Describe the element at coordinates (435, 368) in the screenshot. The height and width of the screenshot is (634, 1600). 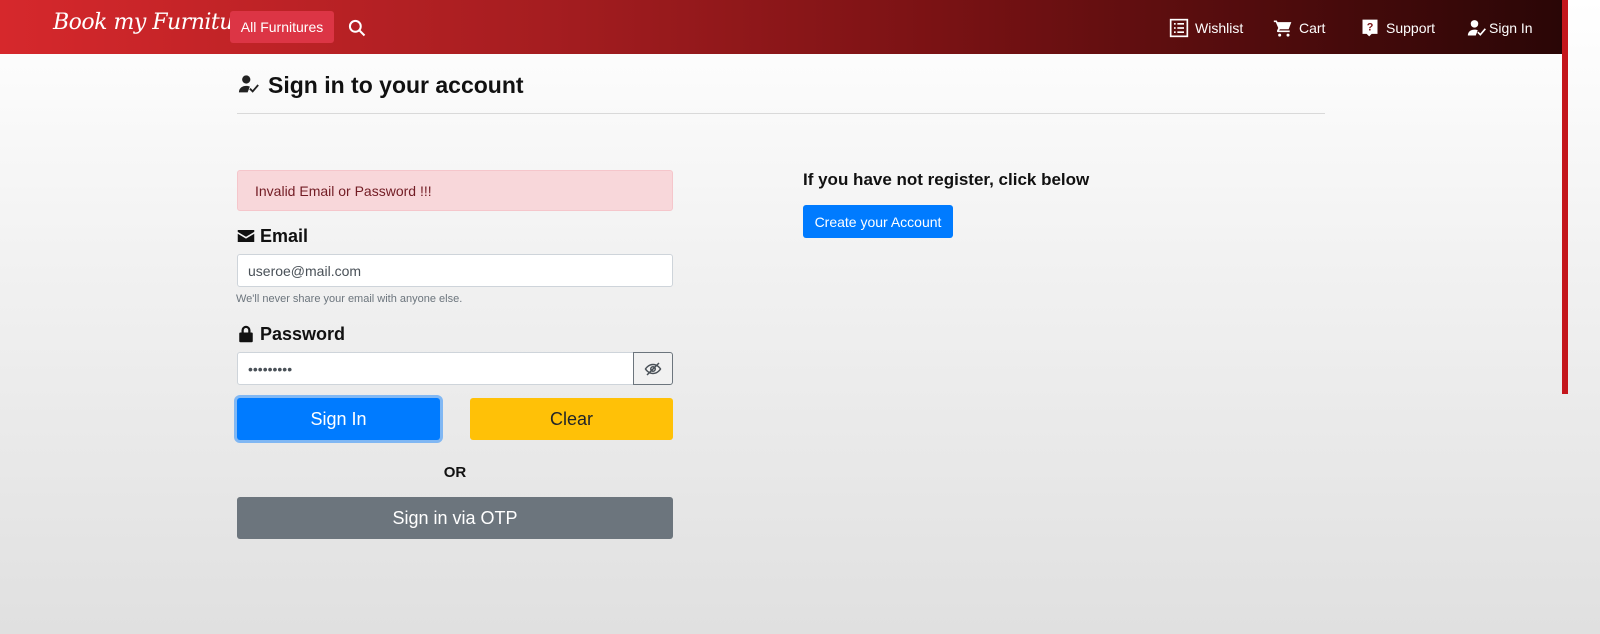
I see `password-field` at that location.